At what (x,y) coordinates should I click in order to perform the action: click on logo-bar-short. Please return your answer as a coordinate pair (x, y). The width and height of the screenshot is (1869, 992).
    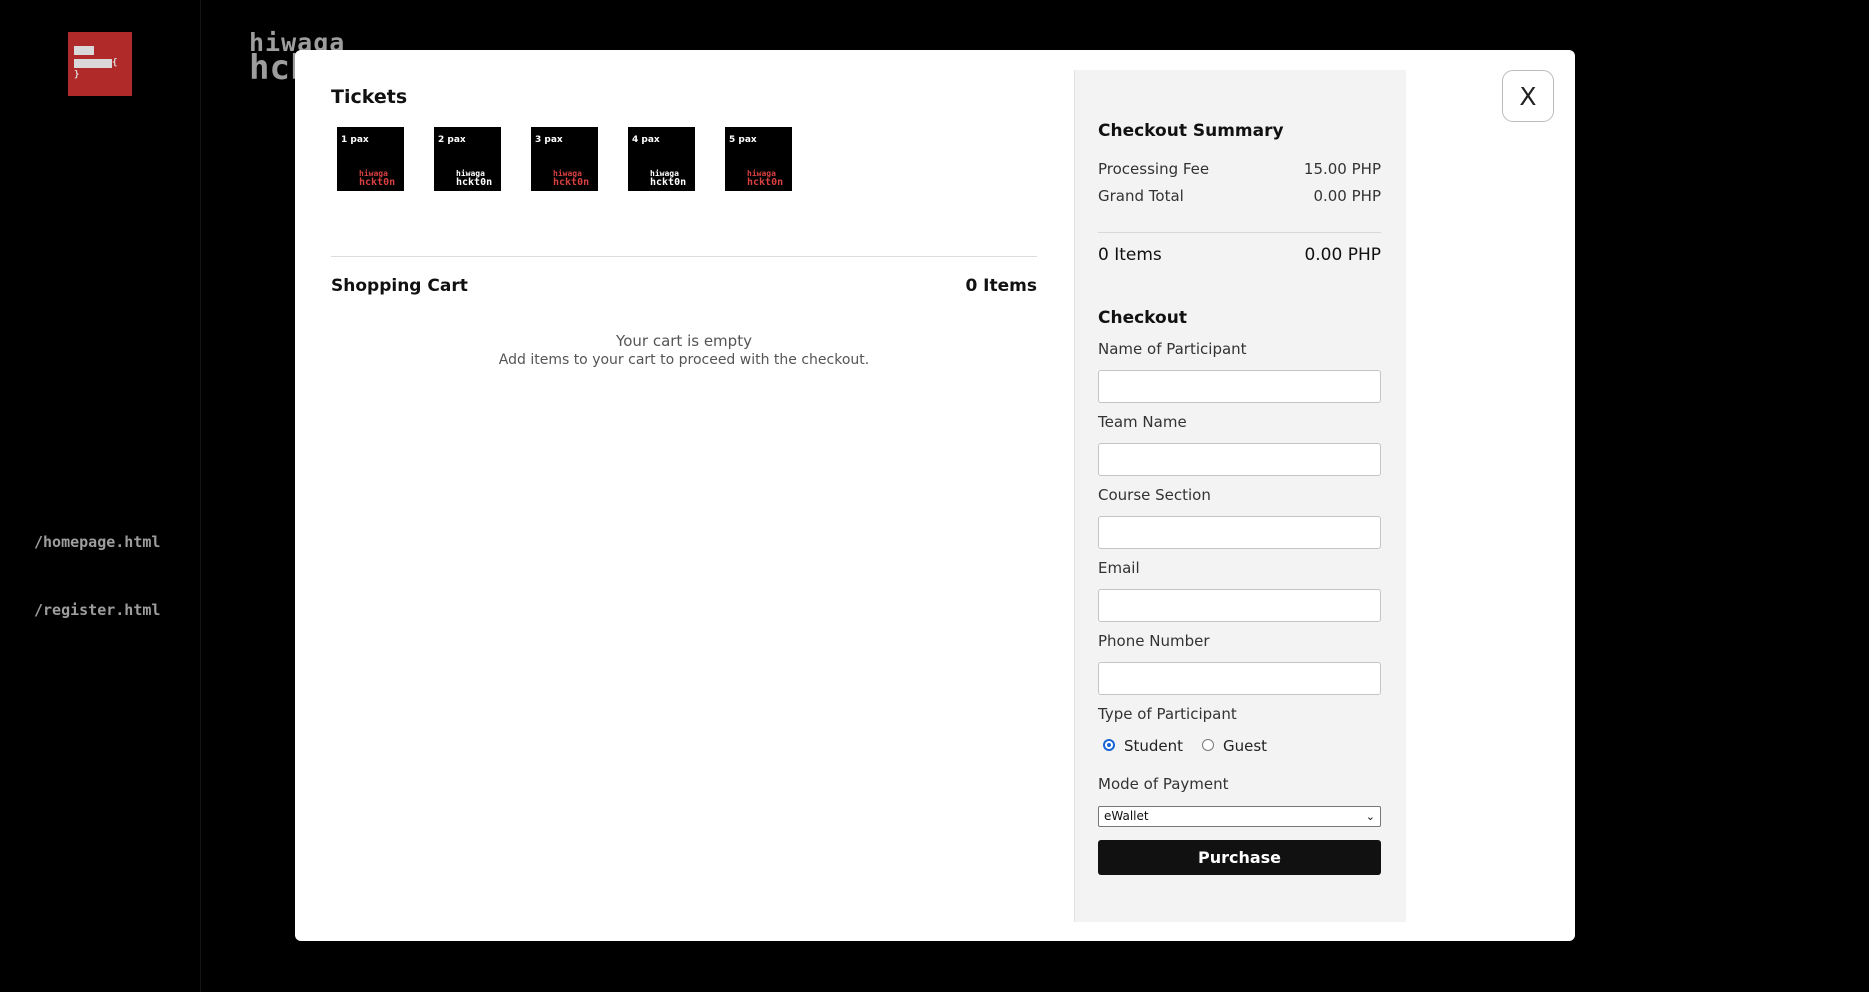
    Looking at the image, I should click on (84, 50).